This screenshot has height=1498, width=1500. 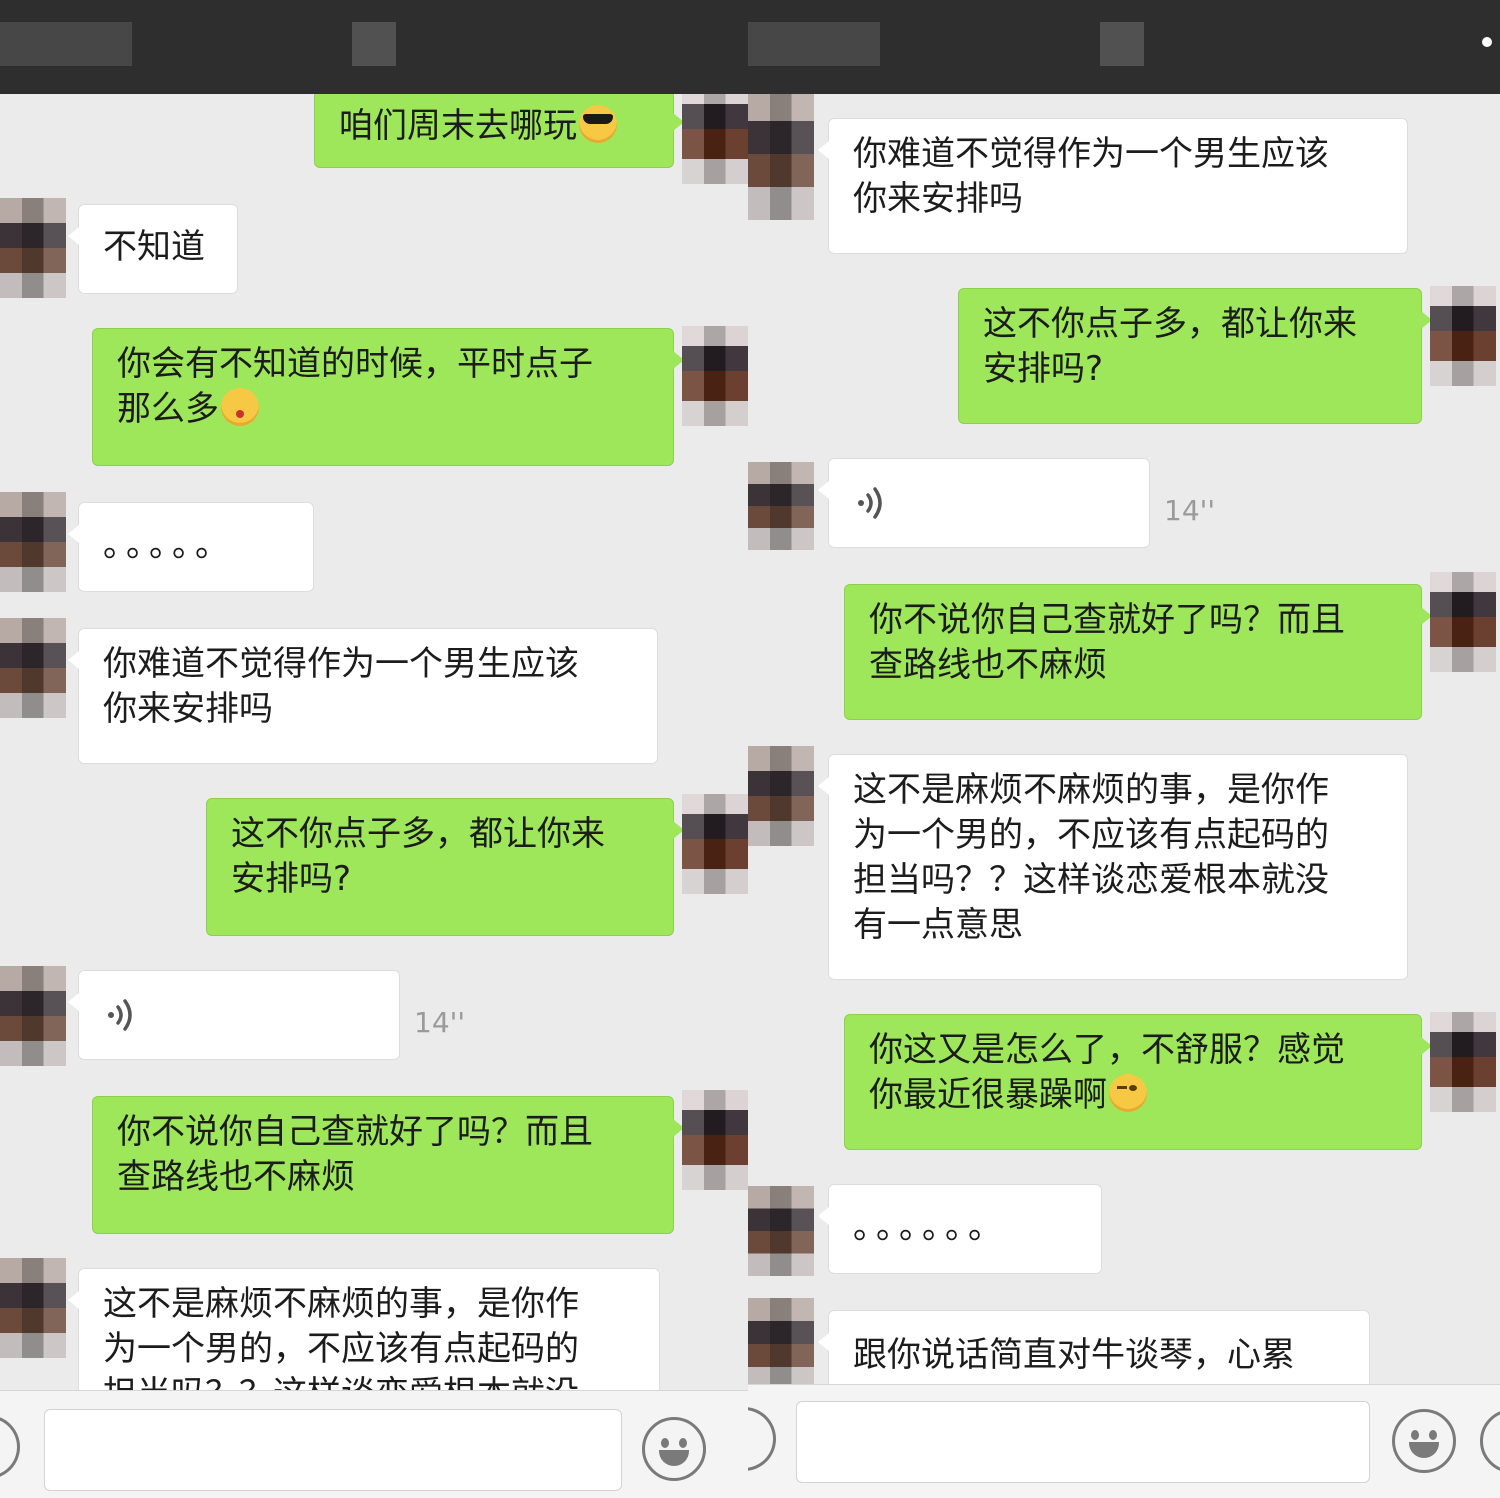 I want to click on message-text: 。。。。。, so click(x=169, y=545).